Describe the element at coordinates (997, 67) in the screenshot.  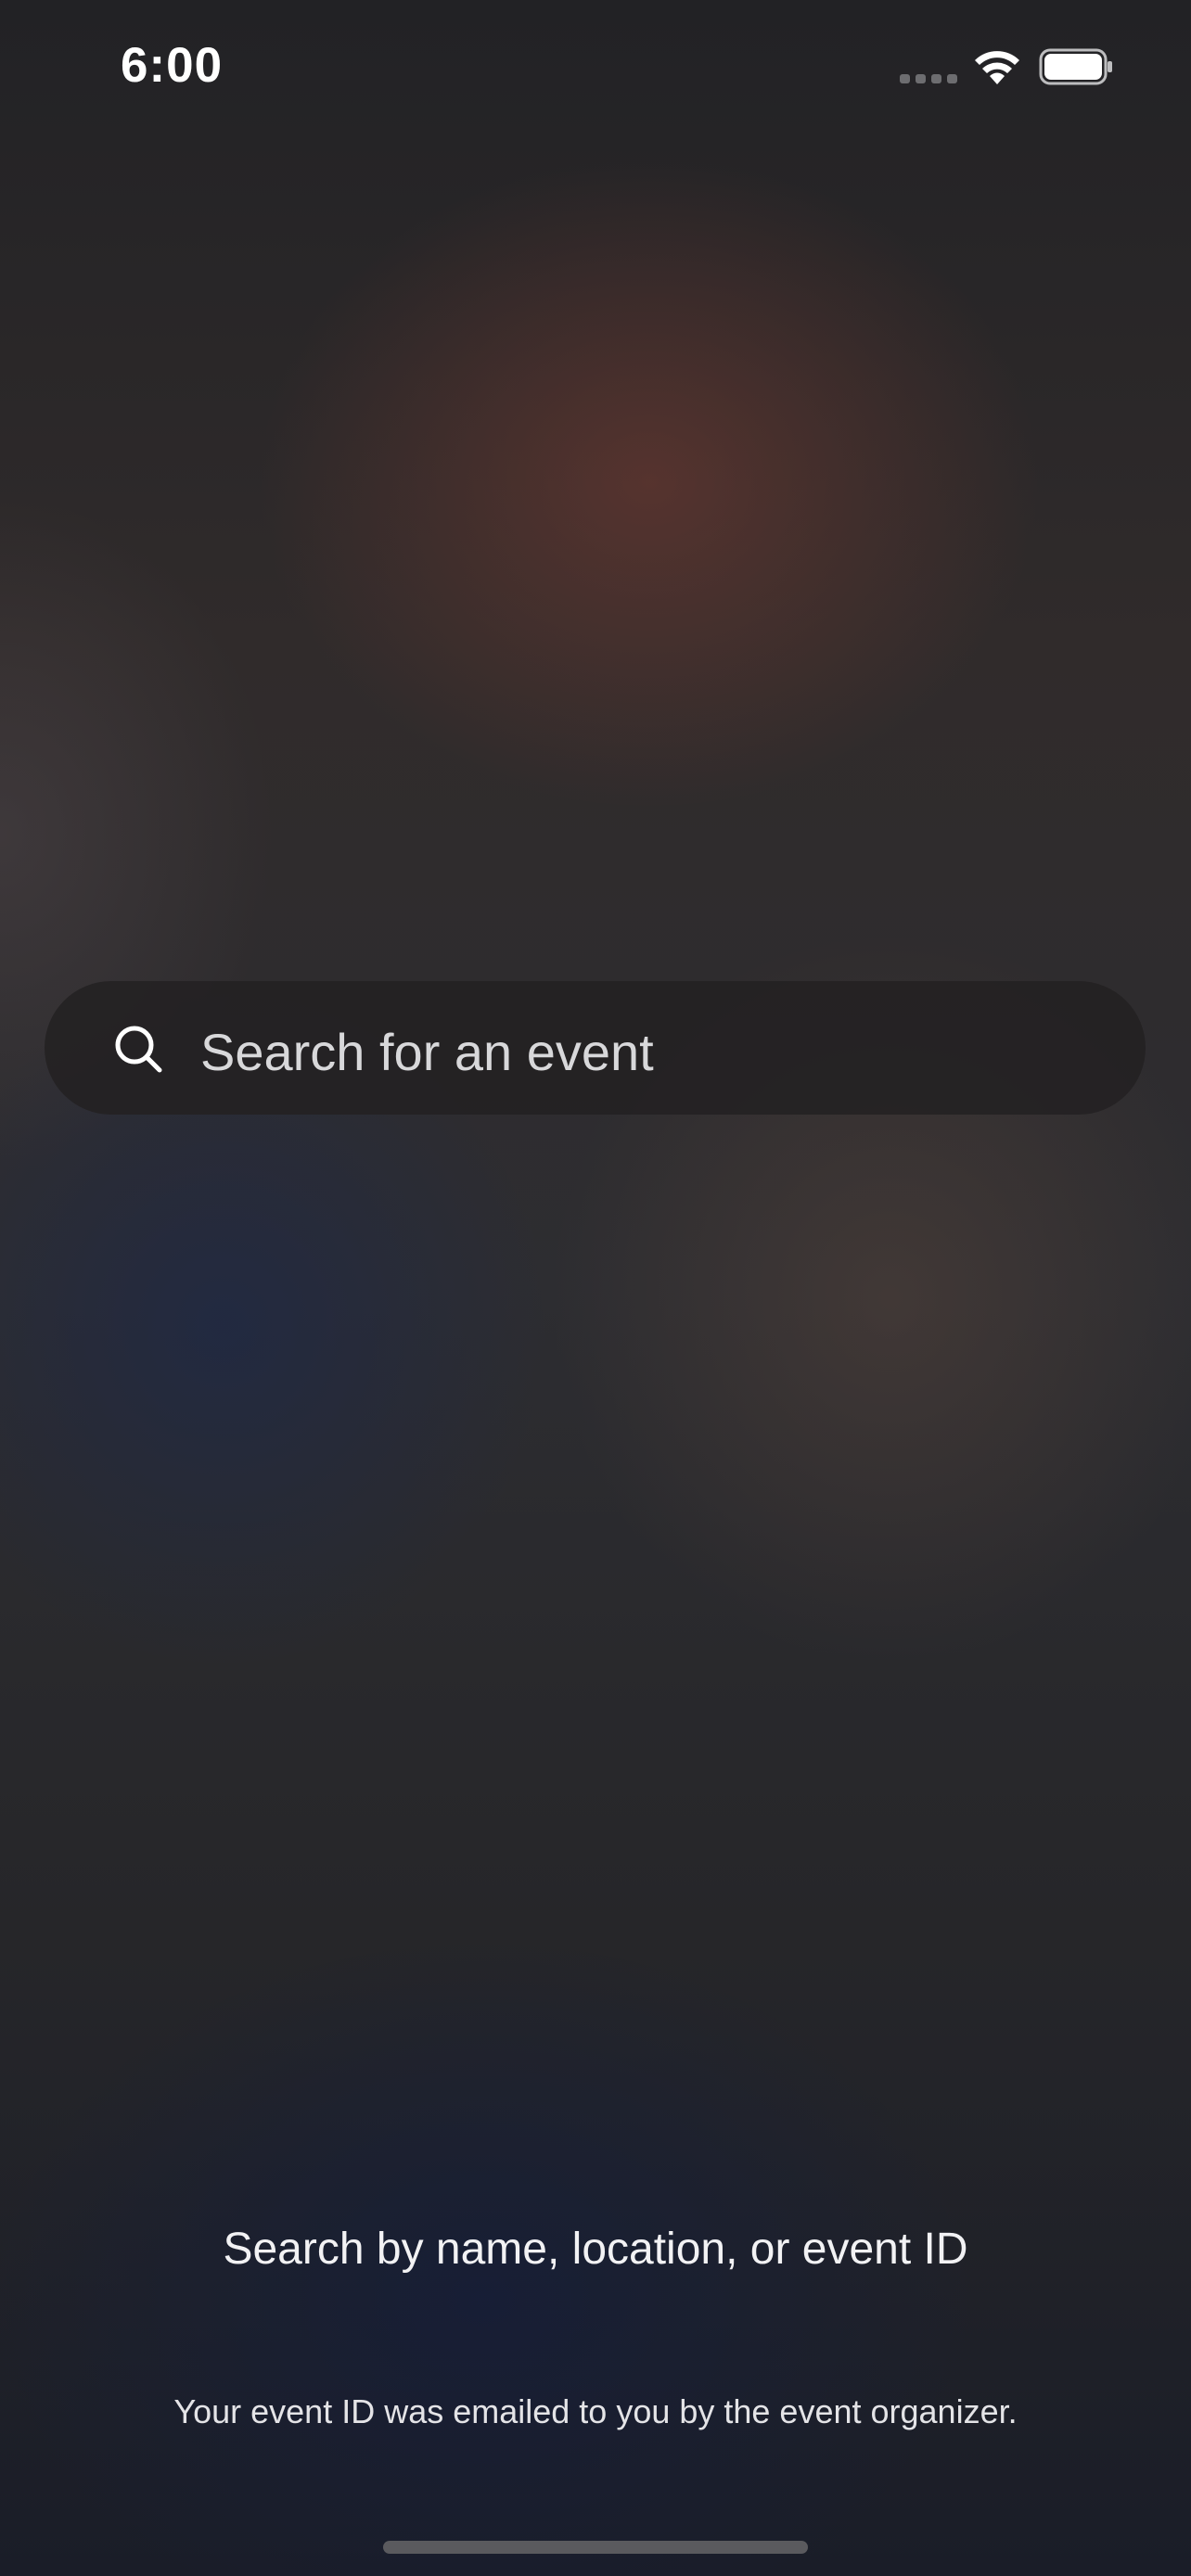
I see `wifi-icon` at that location.